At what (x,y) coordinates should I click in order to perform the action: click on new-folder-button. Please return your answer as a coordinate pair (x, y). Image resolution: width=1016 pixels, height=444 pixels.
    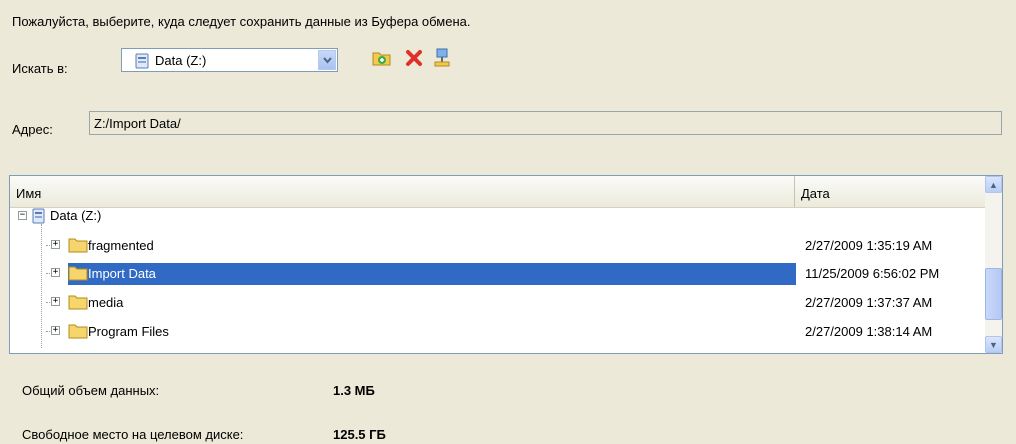
    Looking at the image, I should click on (382, 59).